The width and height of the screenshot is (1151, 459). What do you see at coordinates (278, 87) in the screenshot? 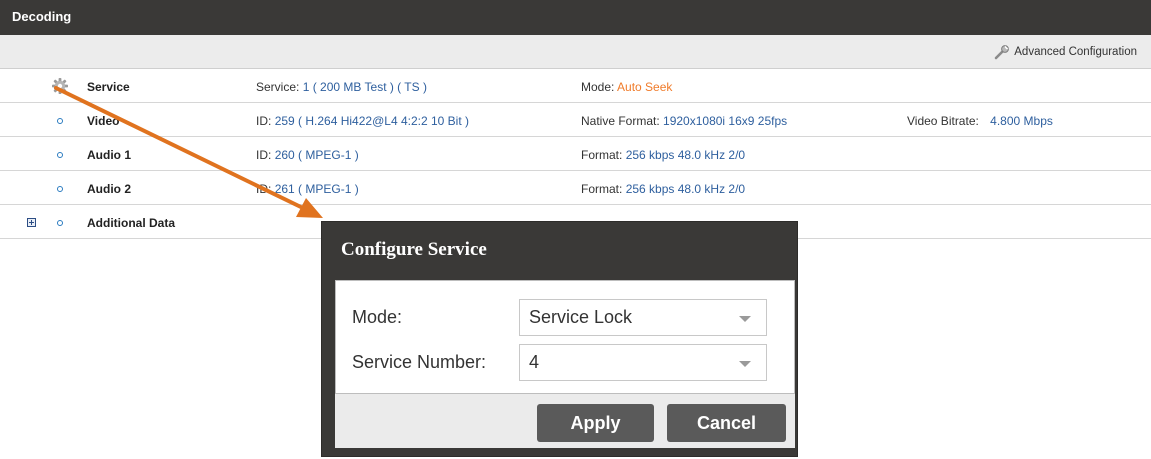
I see `service-label: Service:` at bounding box center [278, 87].